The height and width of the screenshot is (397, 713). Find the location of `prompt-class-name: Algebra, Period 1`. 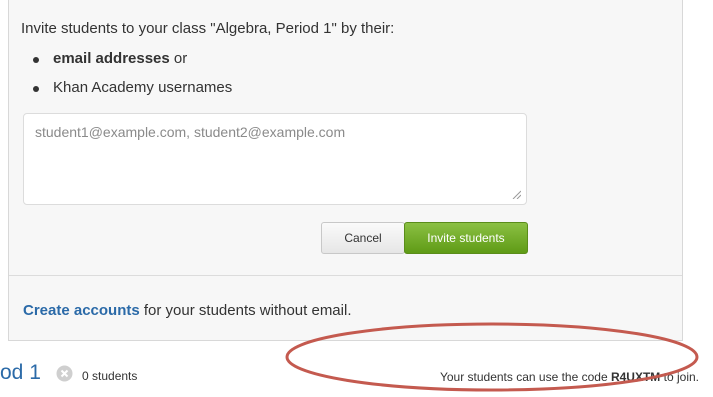

prompt-class-name: Algebra, Period 1 is located at coordinates (273, 28).